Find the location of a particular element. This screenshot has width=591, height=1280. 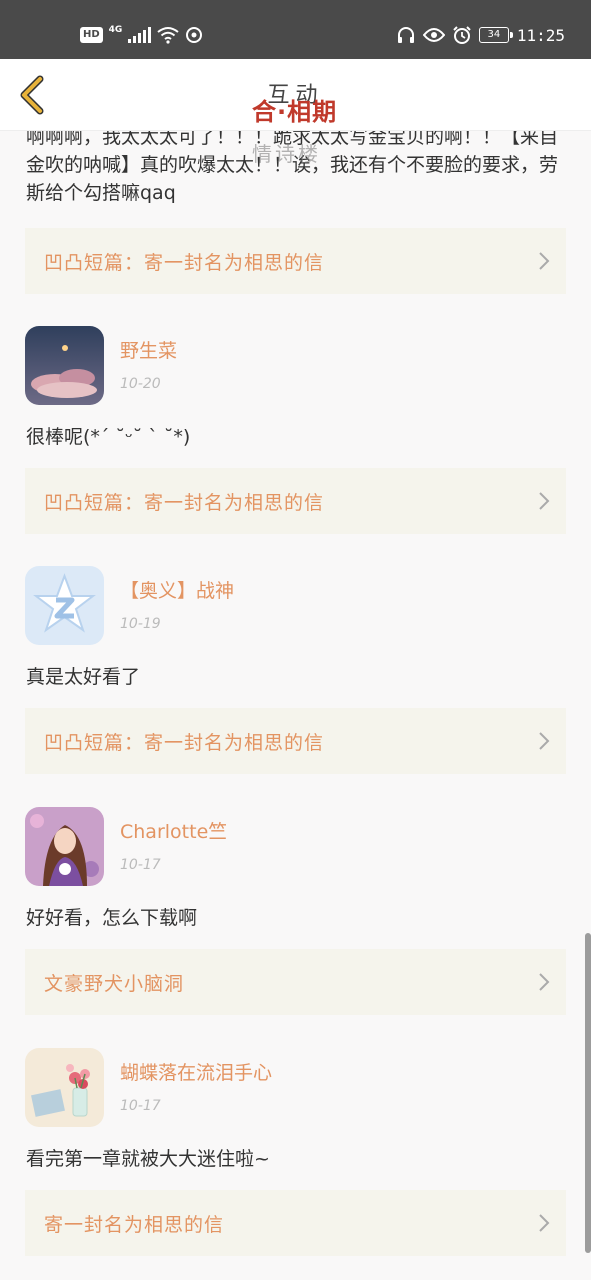

hd-badge: HD is located at coordinates (91, 35).